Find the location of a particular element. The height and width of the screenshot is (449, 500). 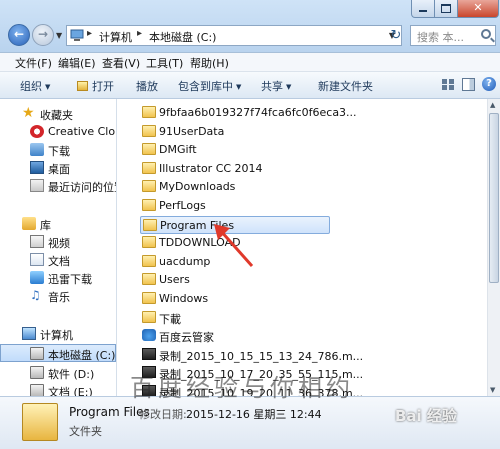

include-in-library-button: 包含到库中 ▼ is located at coordinates (209, 86).